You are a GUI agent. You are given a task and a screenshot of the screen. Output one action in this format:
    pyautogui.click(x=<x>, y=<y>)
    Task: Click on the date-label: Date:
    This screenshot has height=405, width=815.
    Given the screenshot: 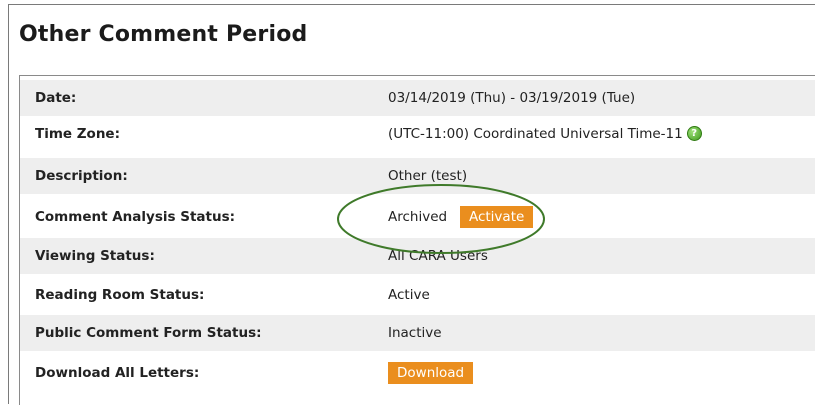 What is the action you would take?
    pyautogui.click(x=56, y=98)
    